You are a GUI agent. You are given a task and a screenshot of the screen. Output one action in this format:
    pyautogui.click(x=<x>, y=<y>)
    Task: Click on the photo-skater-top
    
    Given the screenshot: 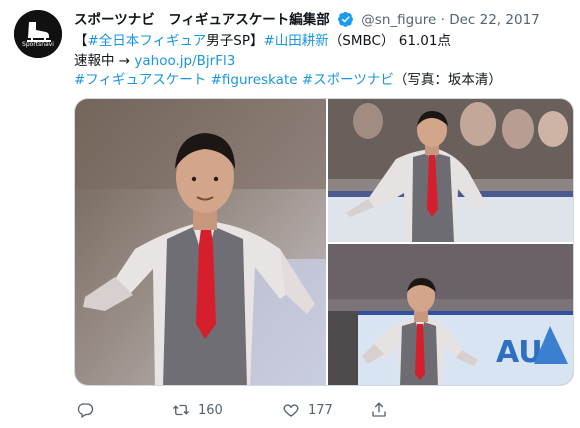 What is the action you would take?
    pyautogui.click(x=450, y=170)
    